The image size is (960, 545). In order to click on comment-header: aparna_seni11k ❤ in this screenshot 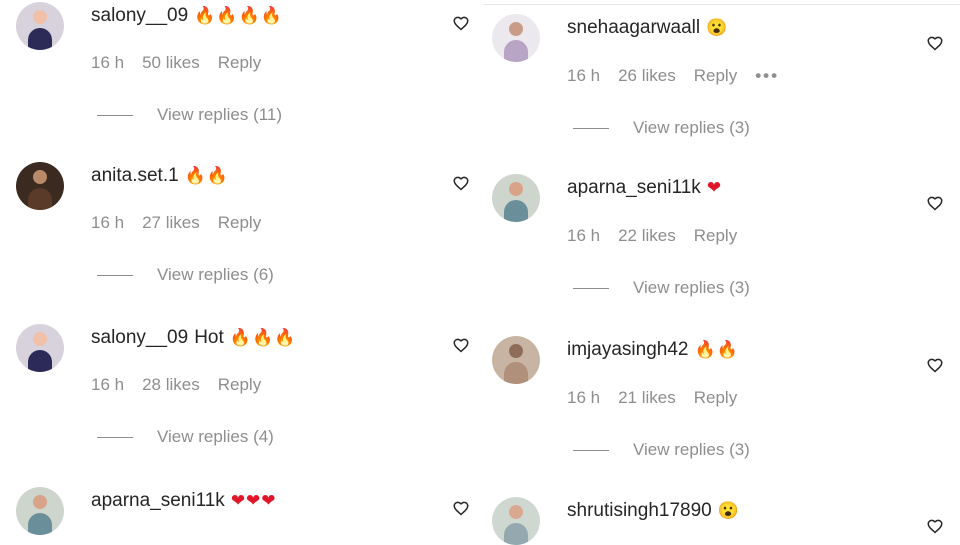, I will do `click(644, 188)`.